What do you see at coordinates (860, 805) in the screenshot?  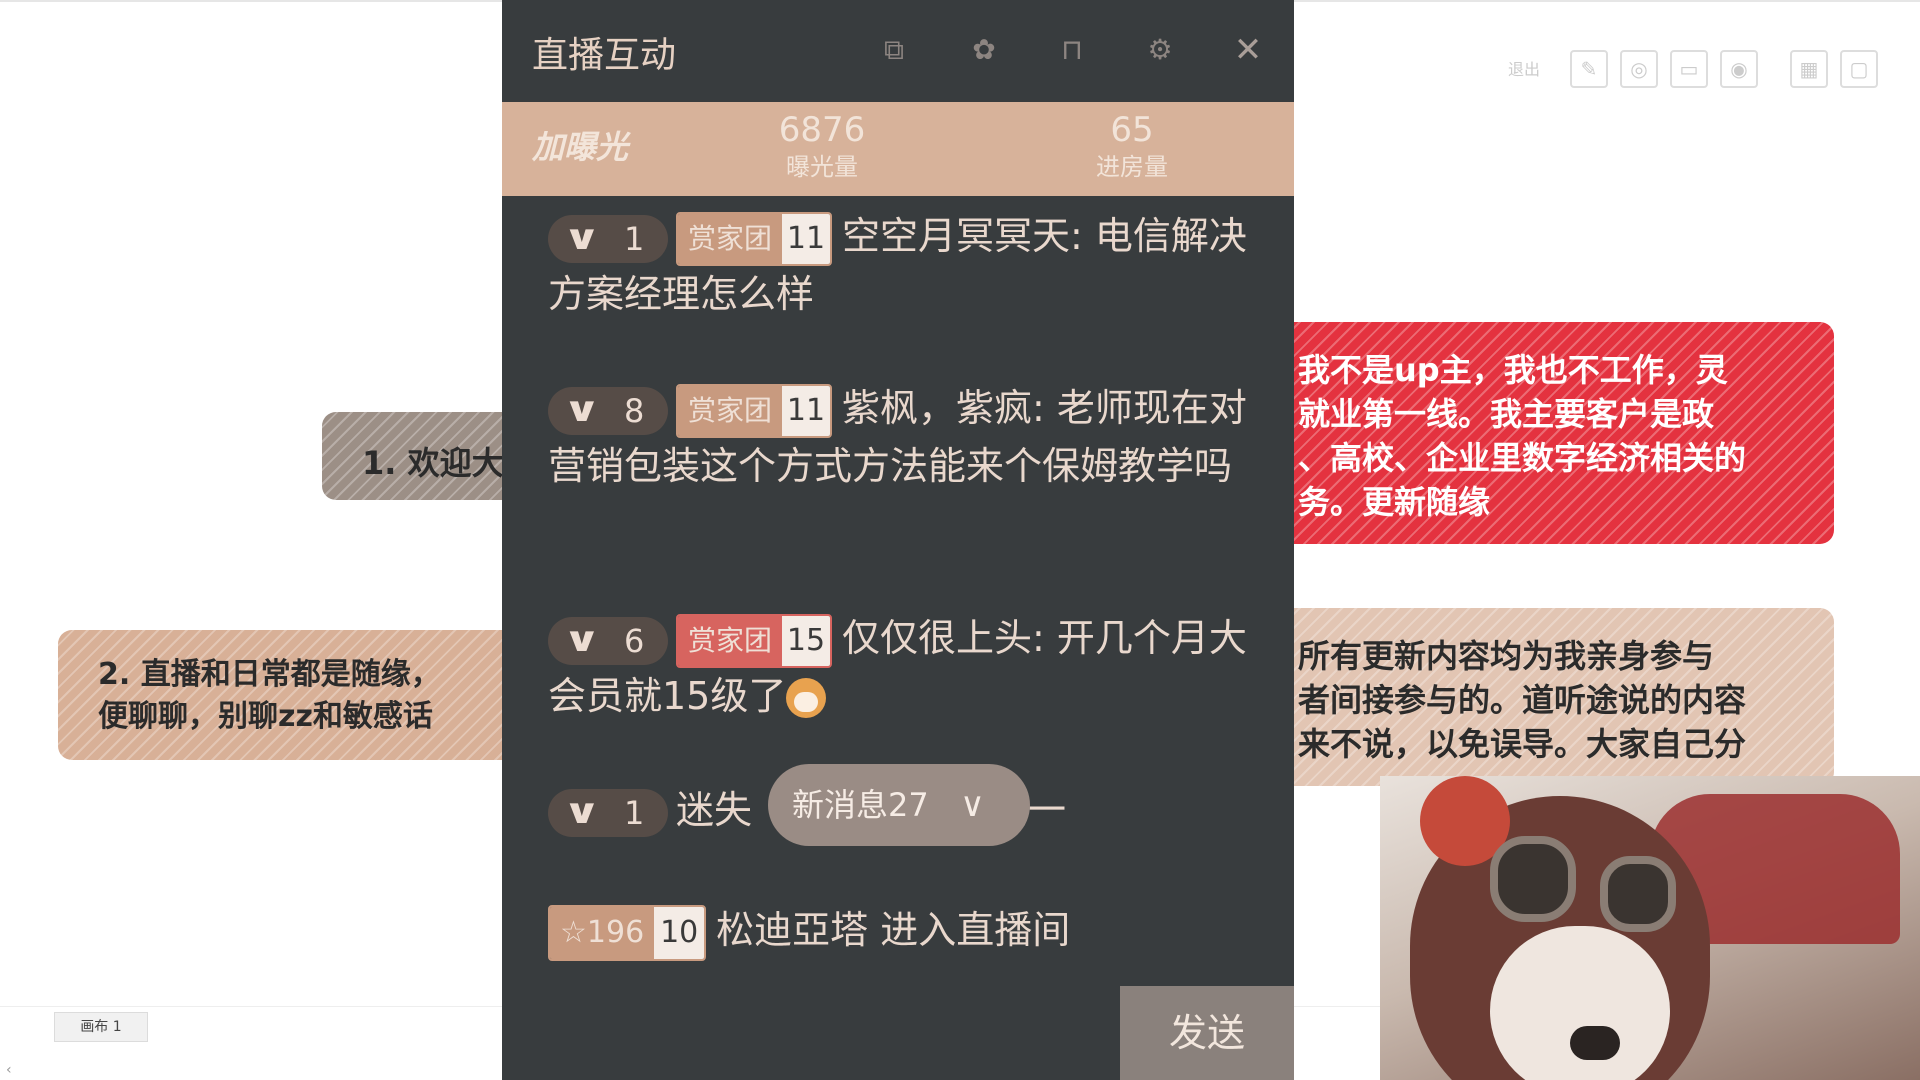 I see `new-messages-label: 新消息27` at bounding box center [860, 805].